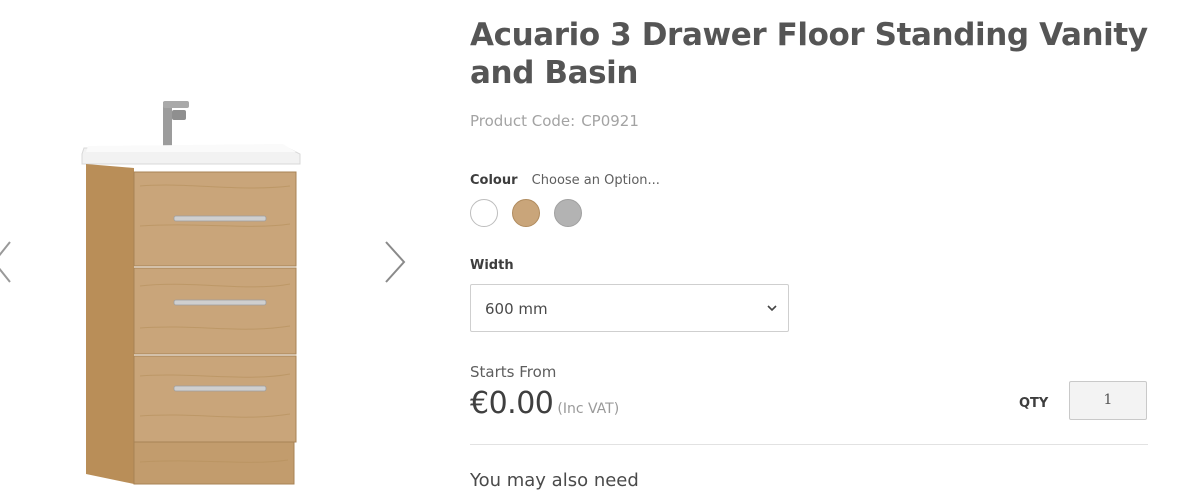 The width and height of the screenshot is (1200, 497). Describe the element at coordinates (513, 372) in the screenshot. I see `starts-from-label: Starts From` at that location.